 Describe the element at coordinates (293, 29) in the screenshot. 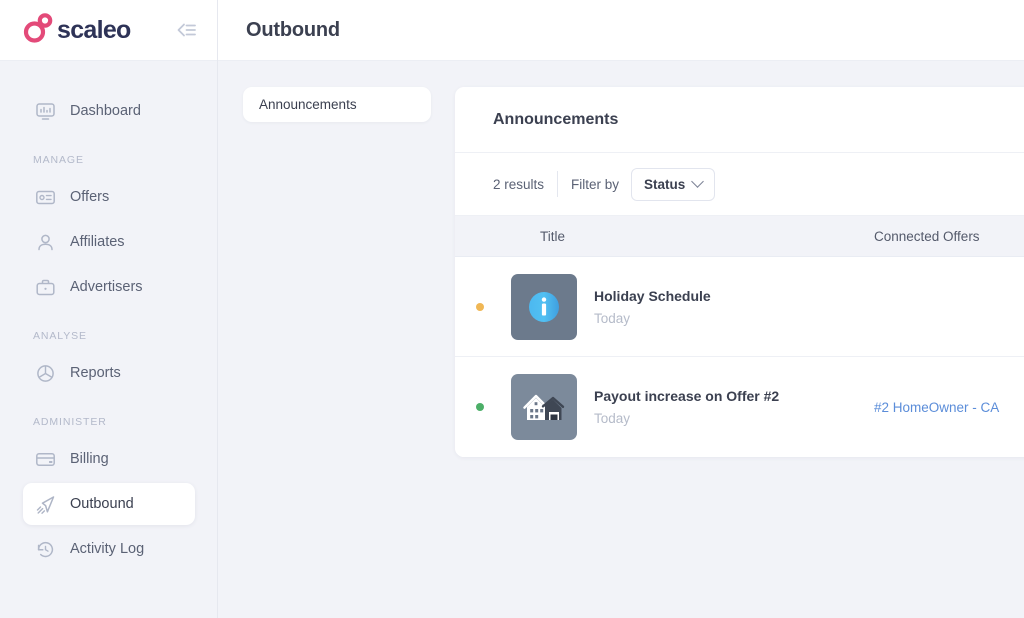

I see `page-title: Outbound` at that location.